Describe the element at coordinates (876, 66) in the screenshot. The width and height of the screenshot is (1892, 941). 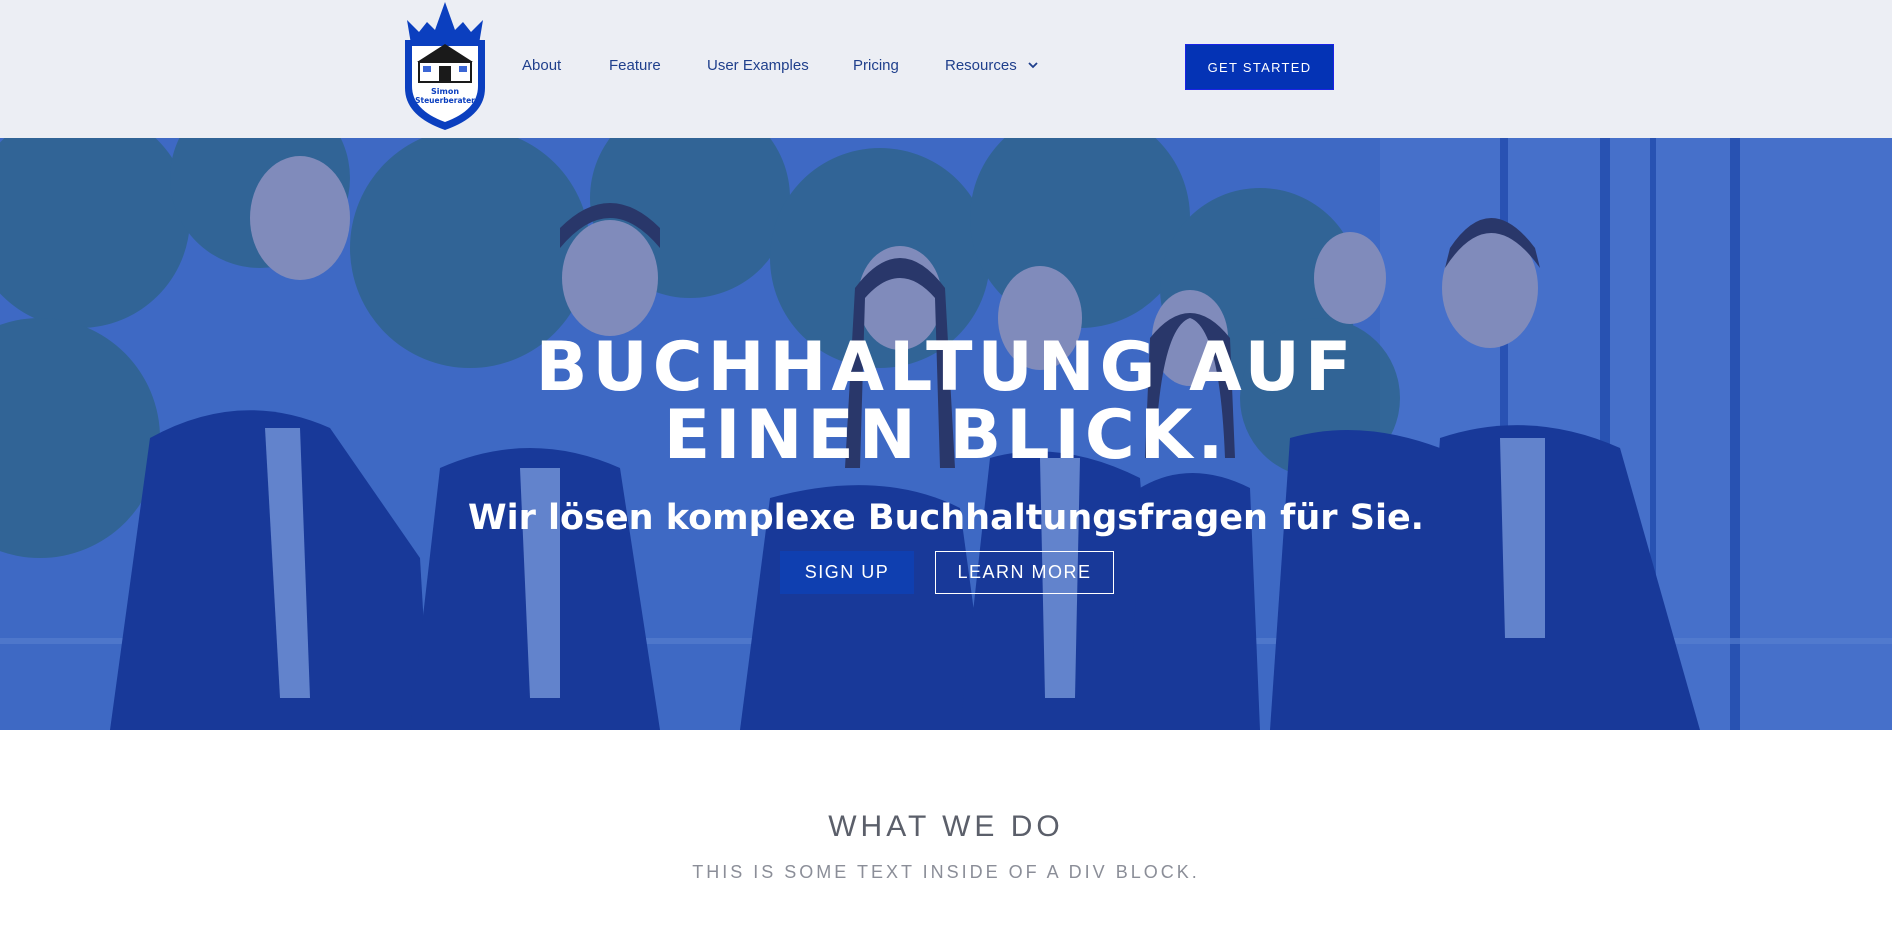
I see `nav-link-pricing: Pricing` at that location.